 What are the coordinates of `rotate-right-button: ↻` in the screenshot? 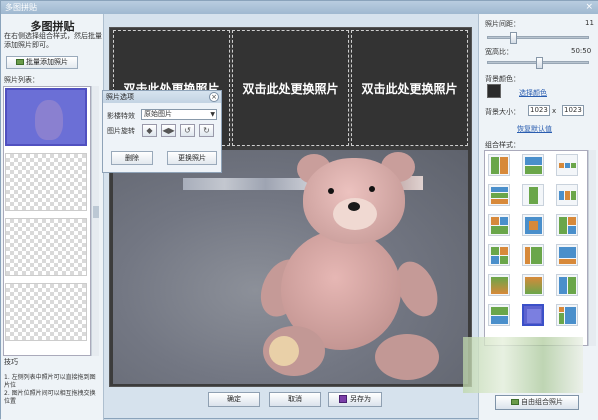 It's located at (206, 130).